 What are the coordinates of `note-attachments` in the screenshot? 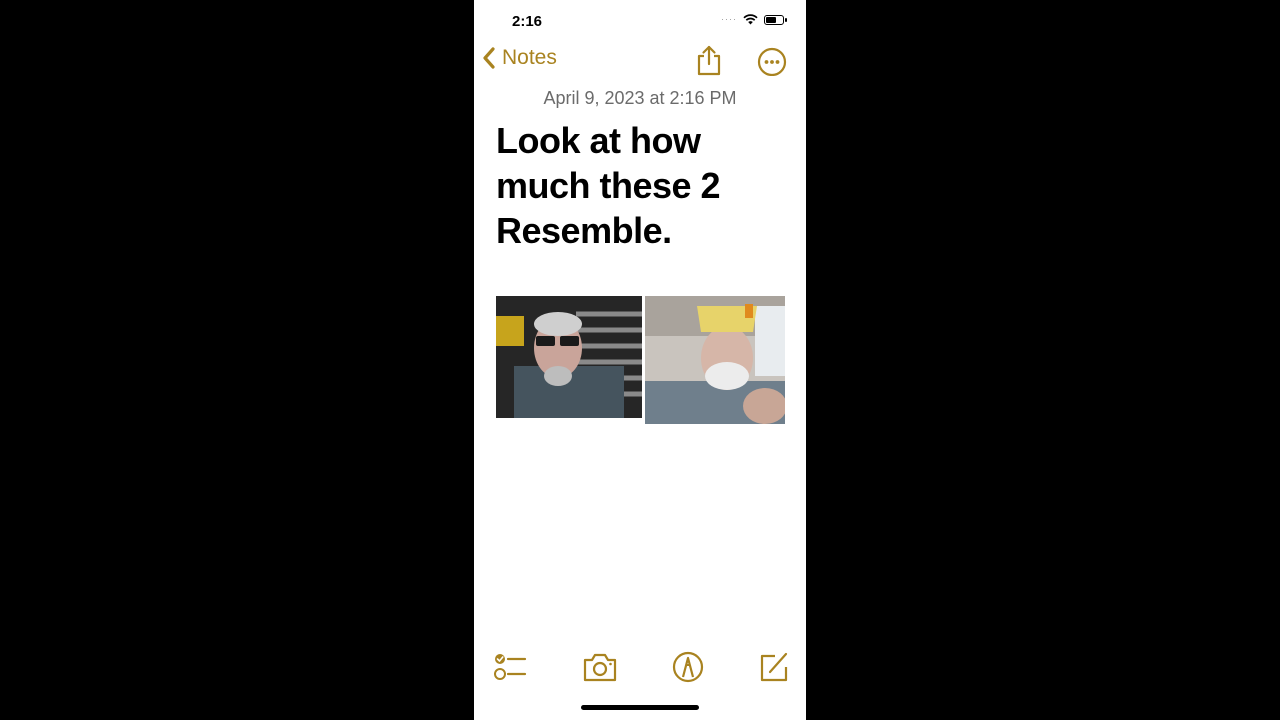 It's located at (640, 361).